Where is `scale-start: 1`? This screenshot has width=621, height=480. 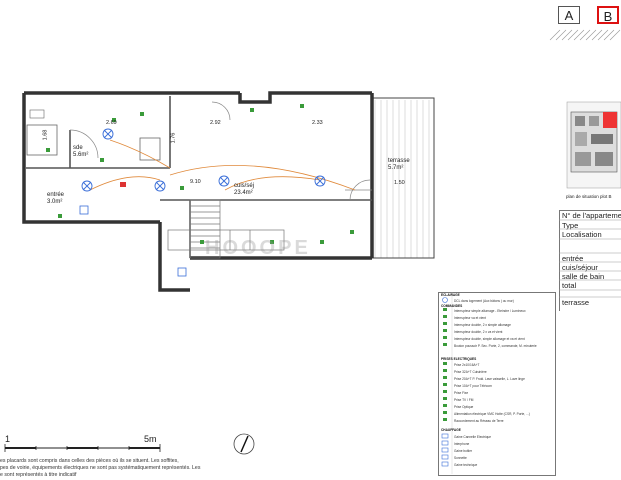 scale-start: 1 is located at coordinates (8, 439).